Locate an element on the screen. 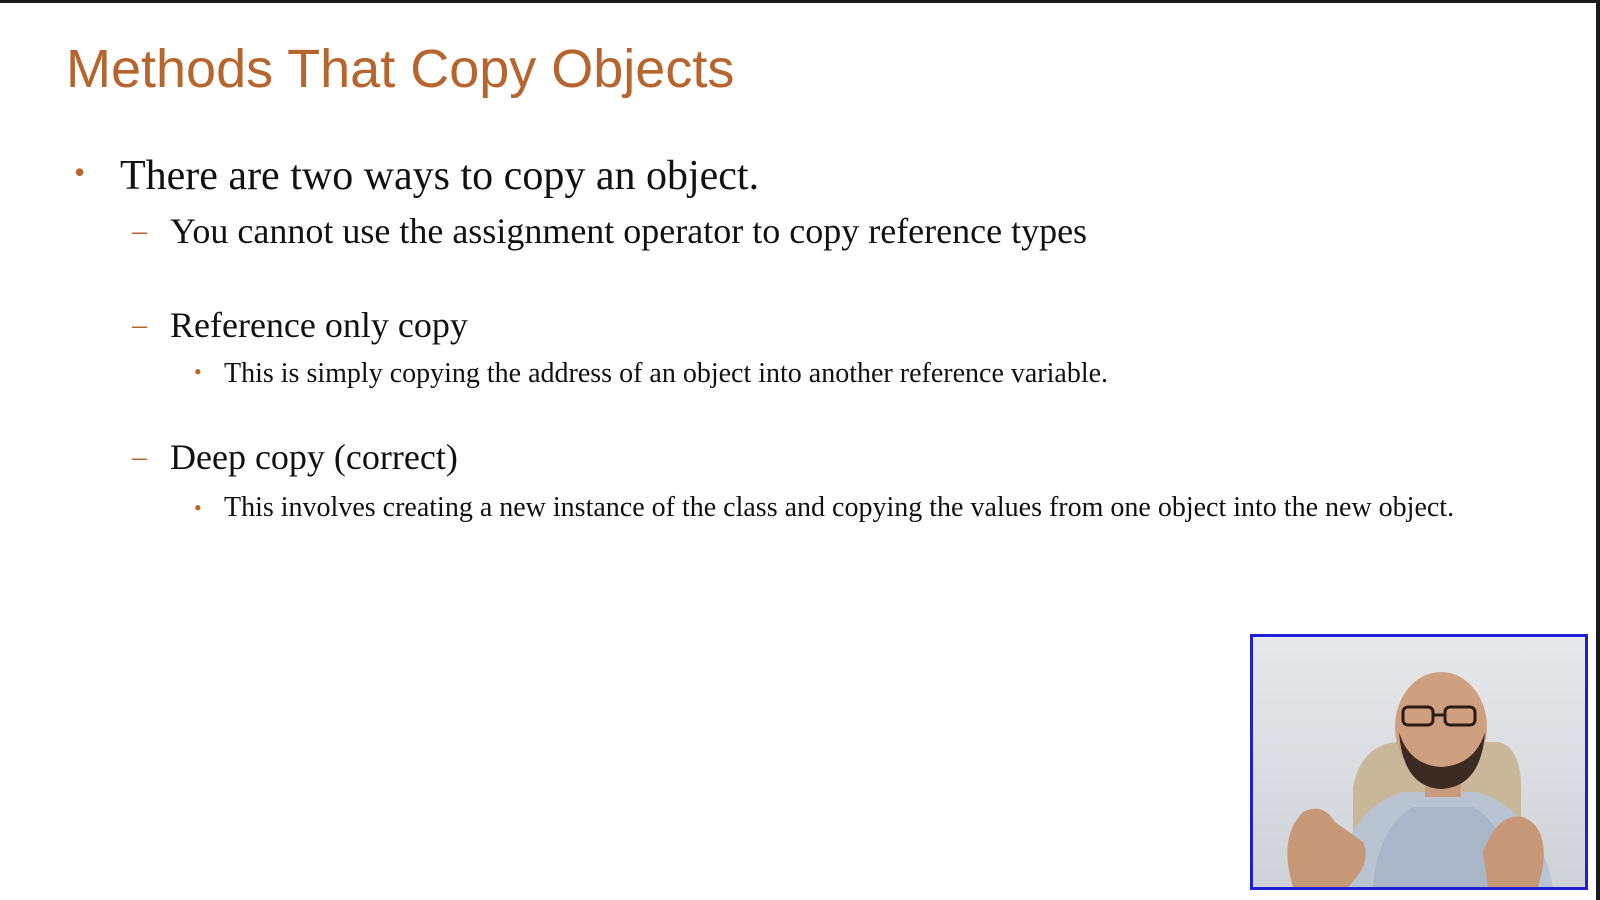 The width and height of the screenshot is (1600, 900). presenter-webcam is located at coordinates (1419, 762).